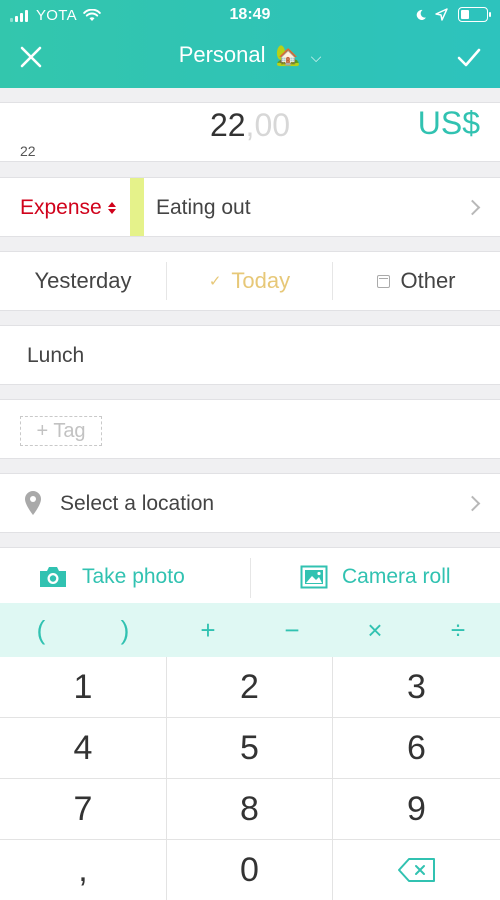  What do you see at coordinates (125, 630) in the screenshot?
I see `op-close-paren-button: )` at bounding box center [125, 630].